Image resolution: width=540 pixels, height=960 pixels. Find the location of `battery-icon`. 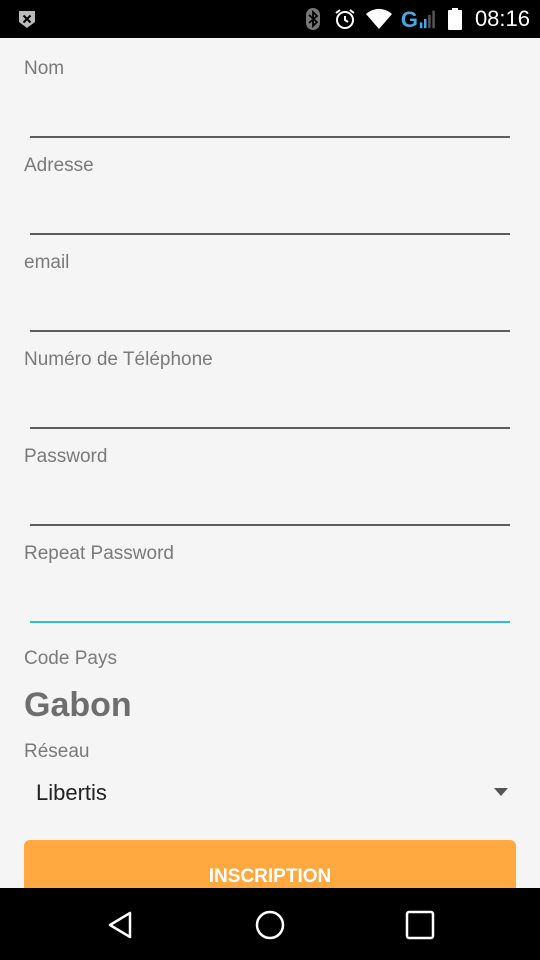

battery-icon is located at coordinates (454, 19).